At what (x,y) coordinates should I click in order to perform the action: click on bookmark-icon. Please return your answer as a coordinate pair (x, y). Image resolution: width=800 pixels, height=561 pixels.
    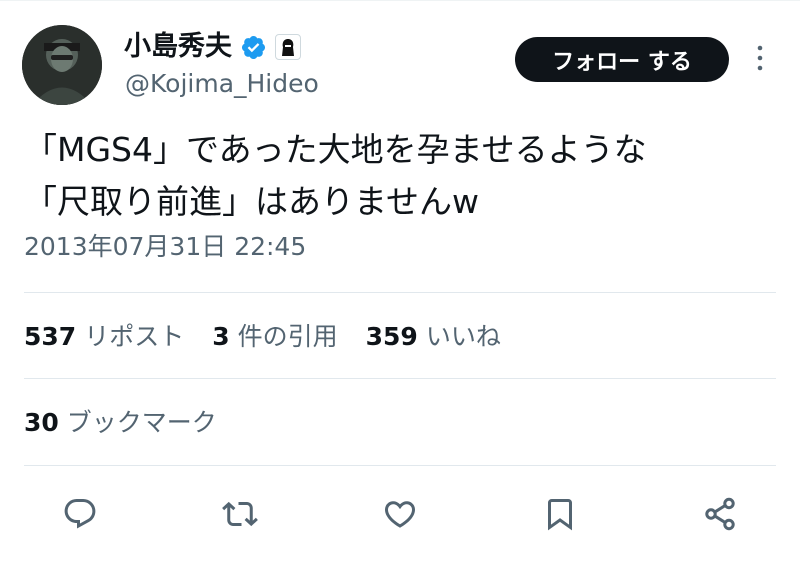
    Looking at the image, I should click on (560, 515).